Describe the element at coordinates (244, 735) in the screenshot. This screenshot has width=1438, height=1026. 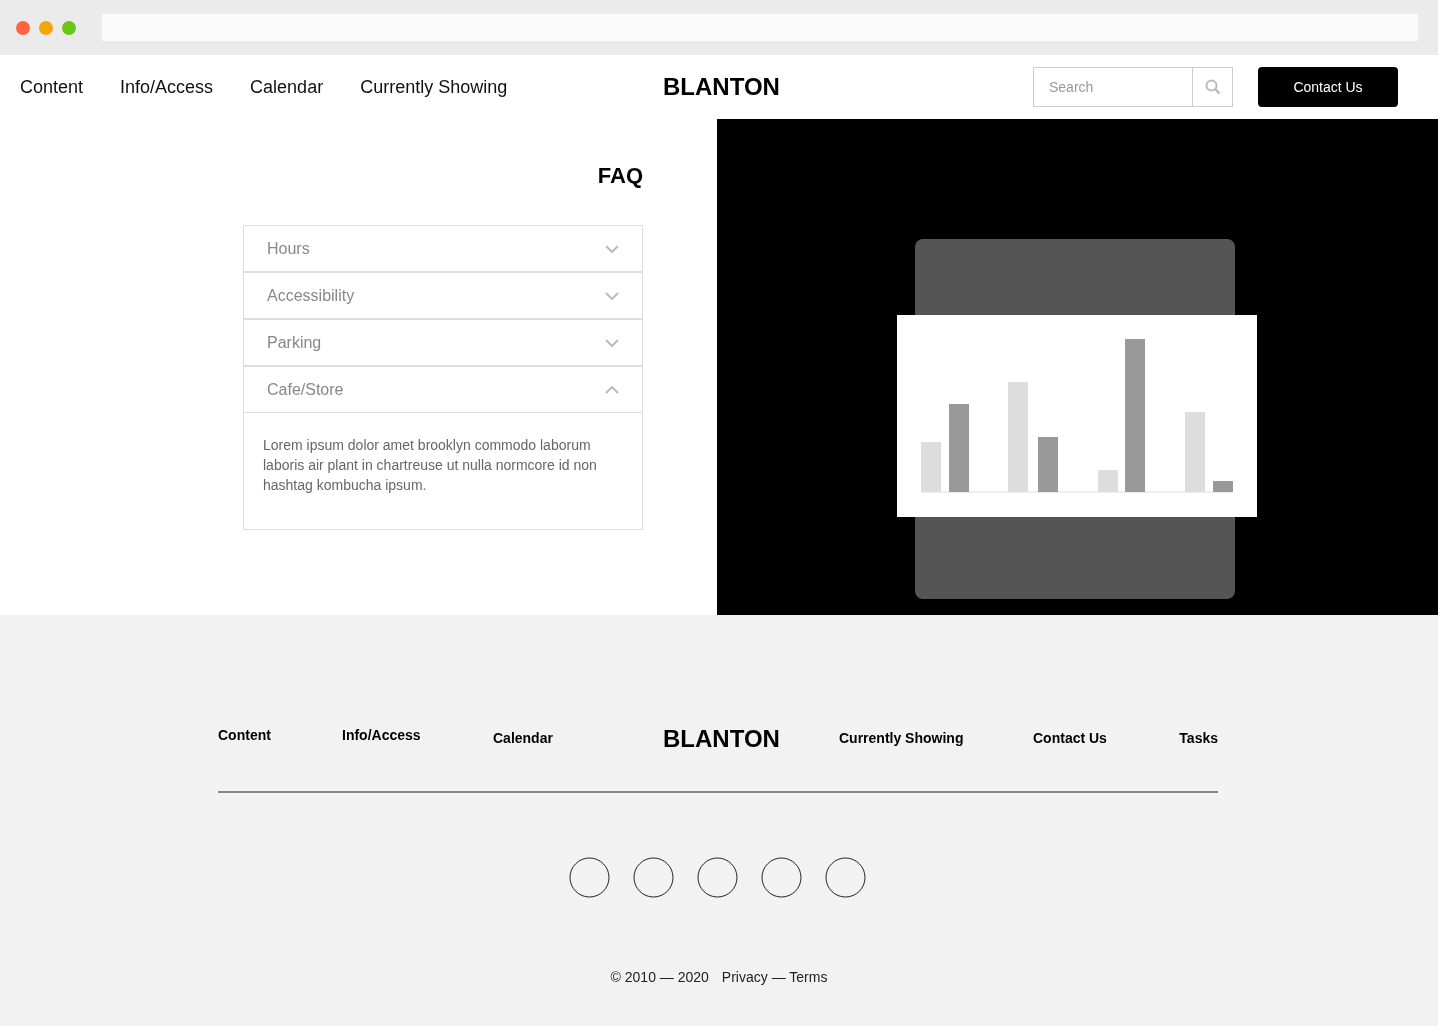
I see `footer-link: Content` at that location.